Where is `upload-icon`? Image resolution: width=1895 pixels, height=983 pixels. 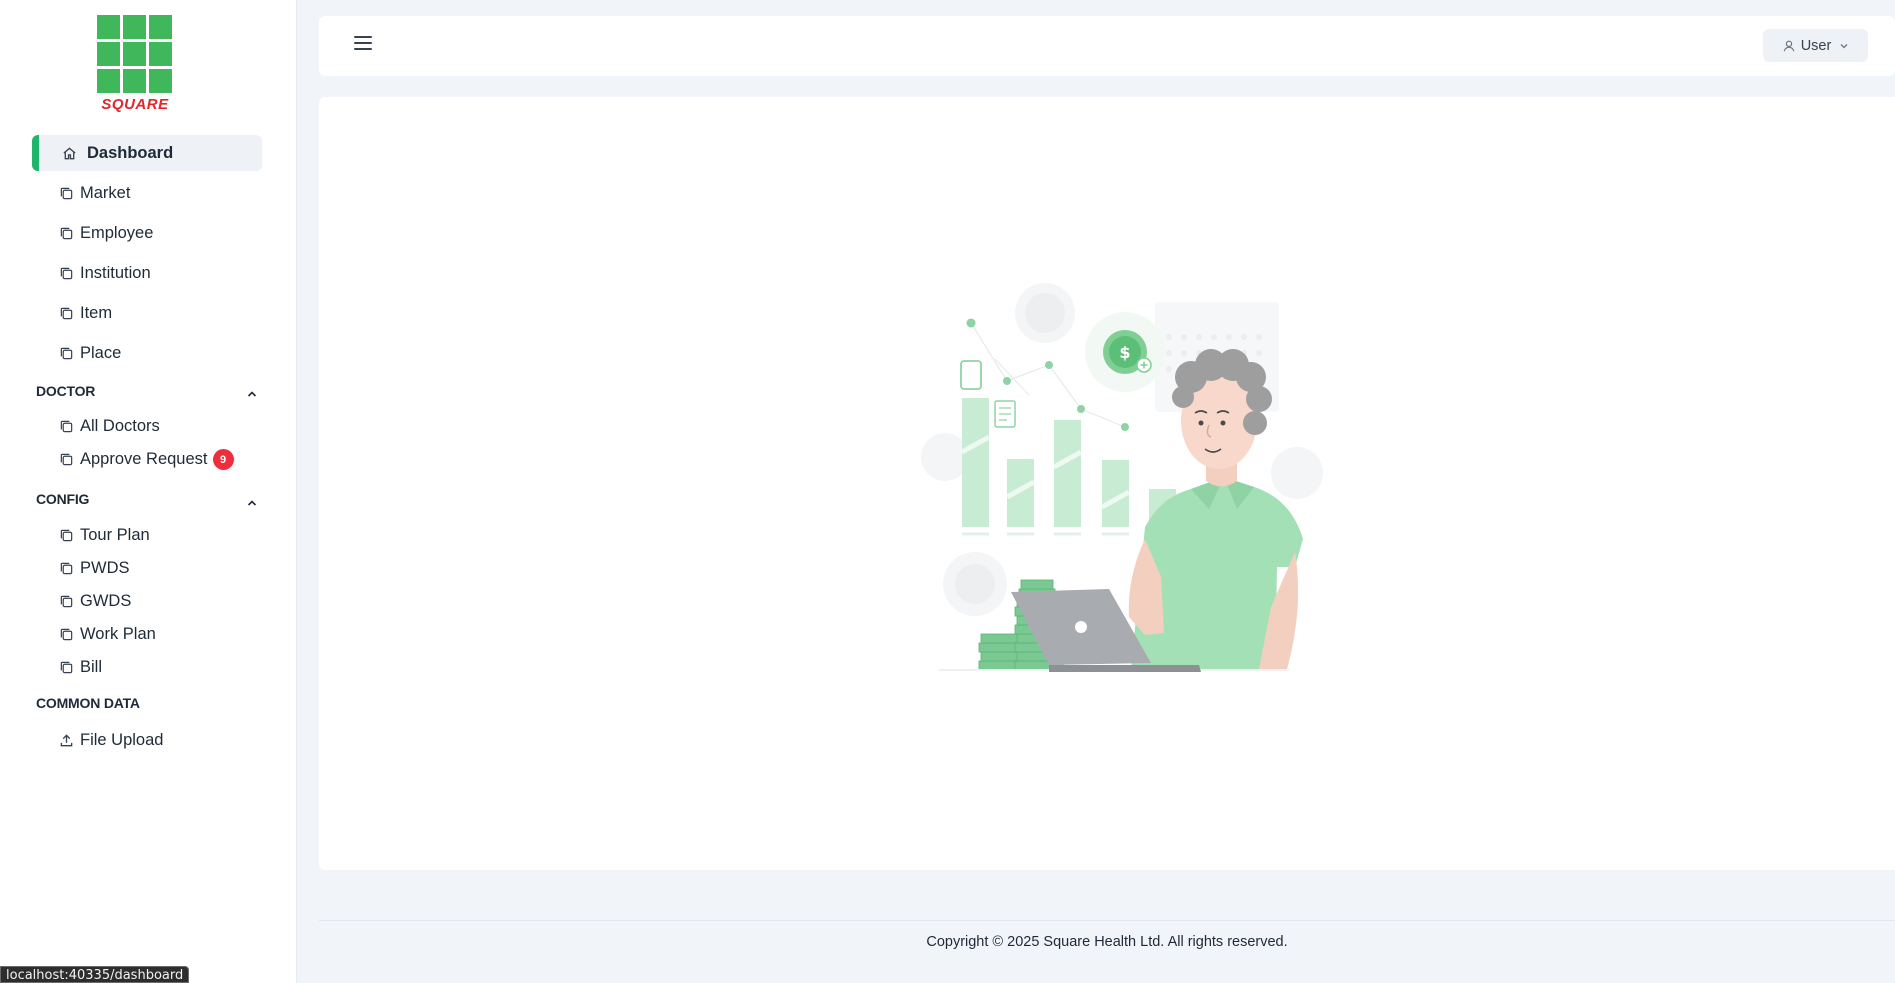 upload-icon is located at coordinates (66, 740).